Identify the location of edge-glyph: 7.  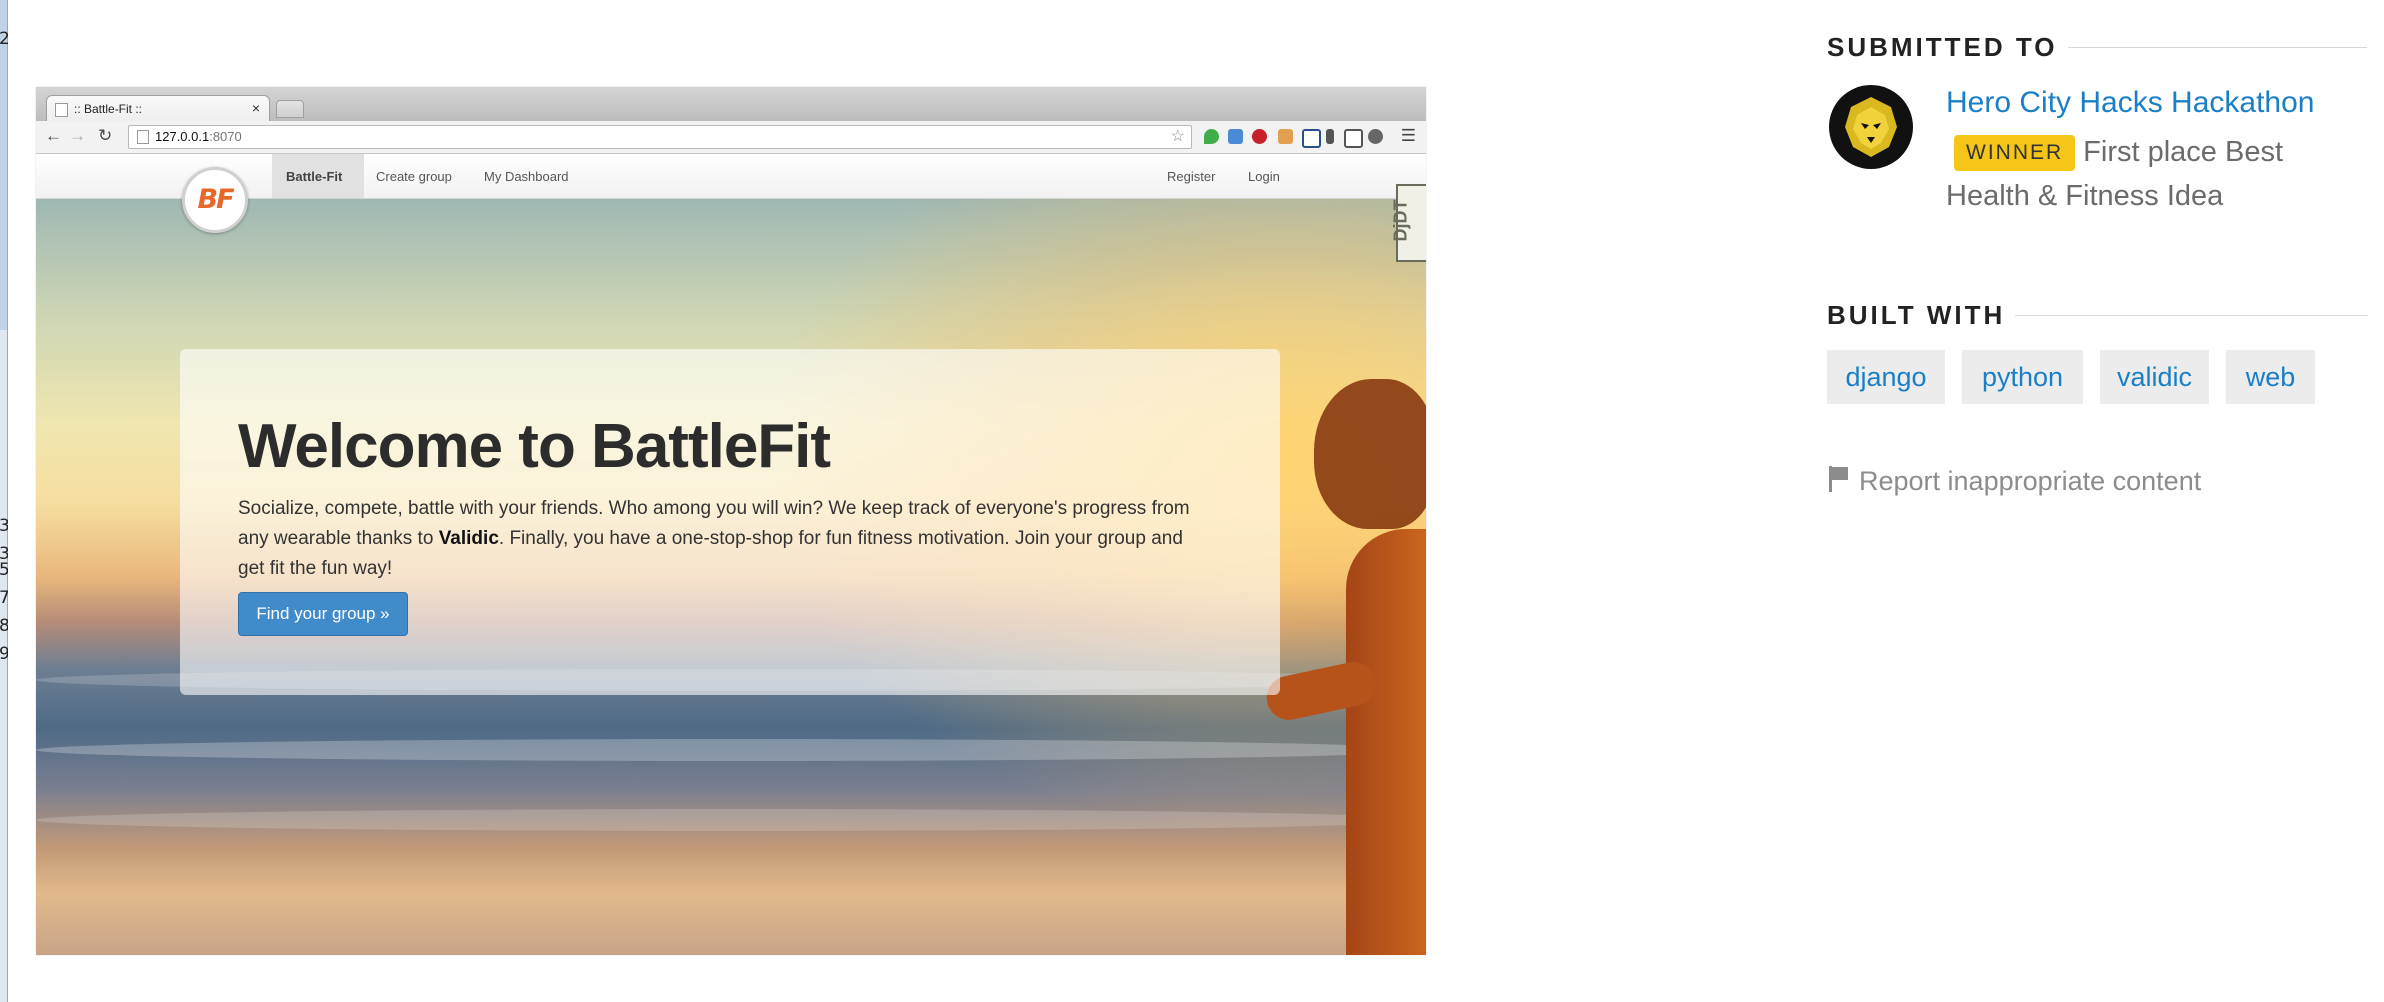
(4, 598).